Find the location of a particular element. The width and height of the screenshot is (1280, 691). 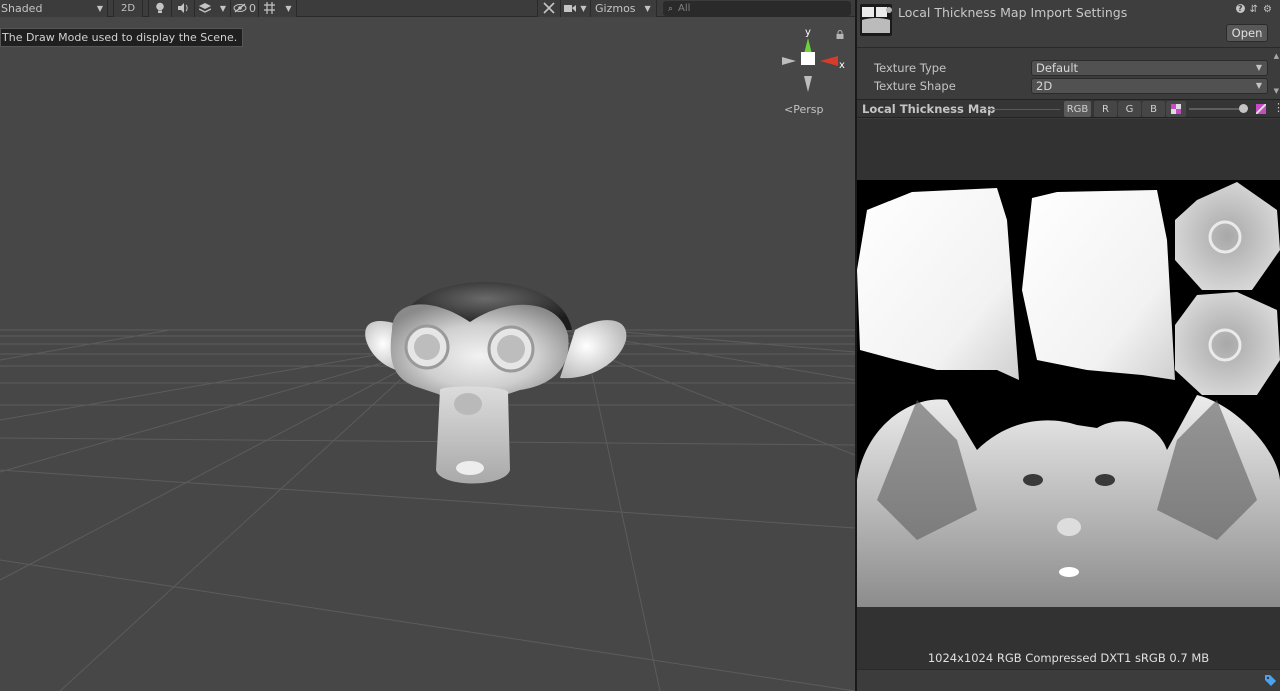

preview-title: Local Thickness Map is located at coordinates (929, 109).